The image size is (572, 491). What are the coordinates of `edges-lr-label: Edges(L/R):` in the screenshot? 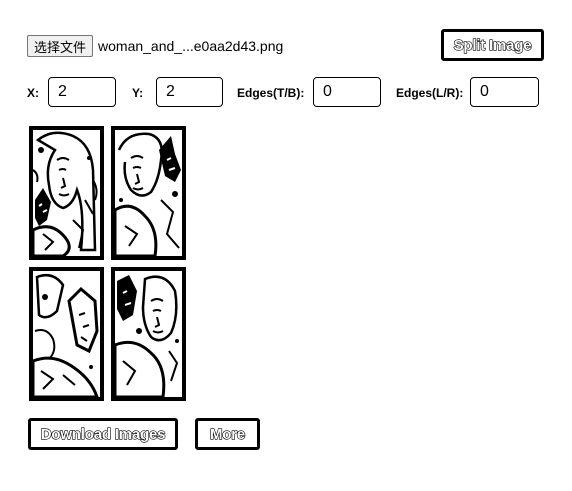 It's located at (430, 93).